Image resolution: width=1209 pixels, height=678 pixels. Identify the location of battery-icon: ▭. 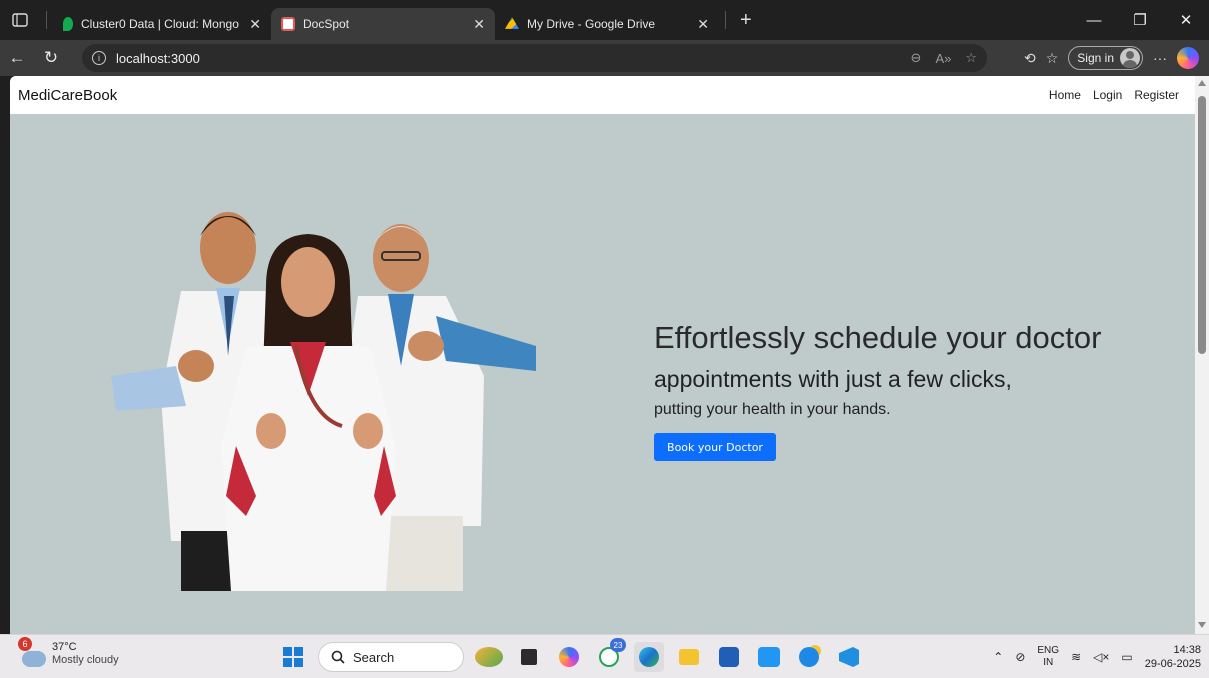
(1126, 657).